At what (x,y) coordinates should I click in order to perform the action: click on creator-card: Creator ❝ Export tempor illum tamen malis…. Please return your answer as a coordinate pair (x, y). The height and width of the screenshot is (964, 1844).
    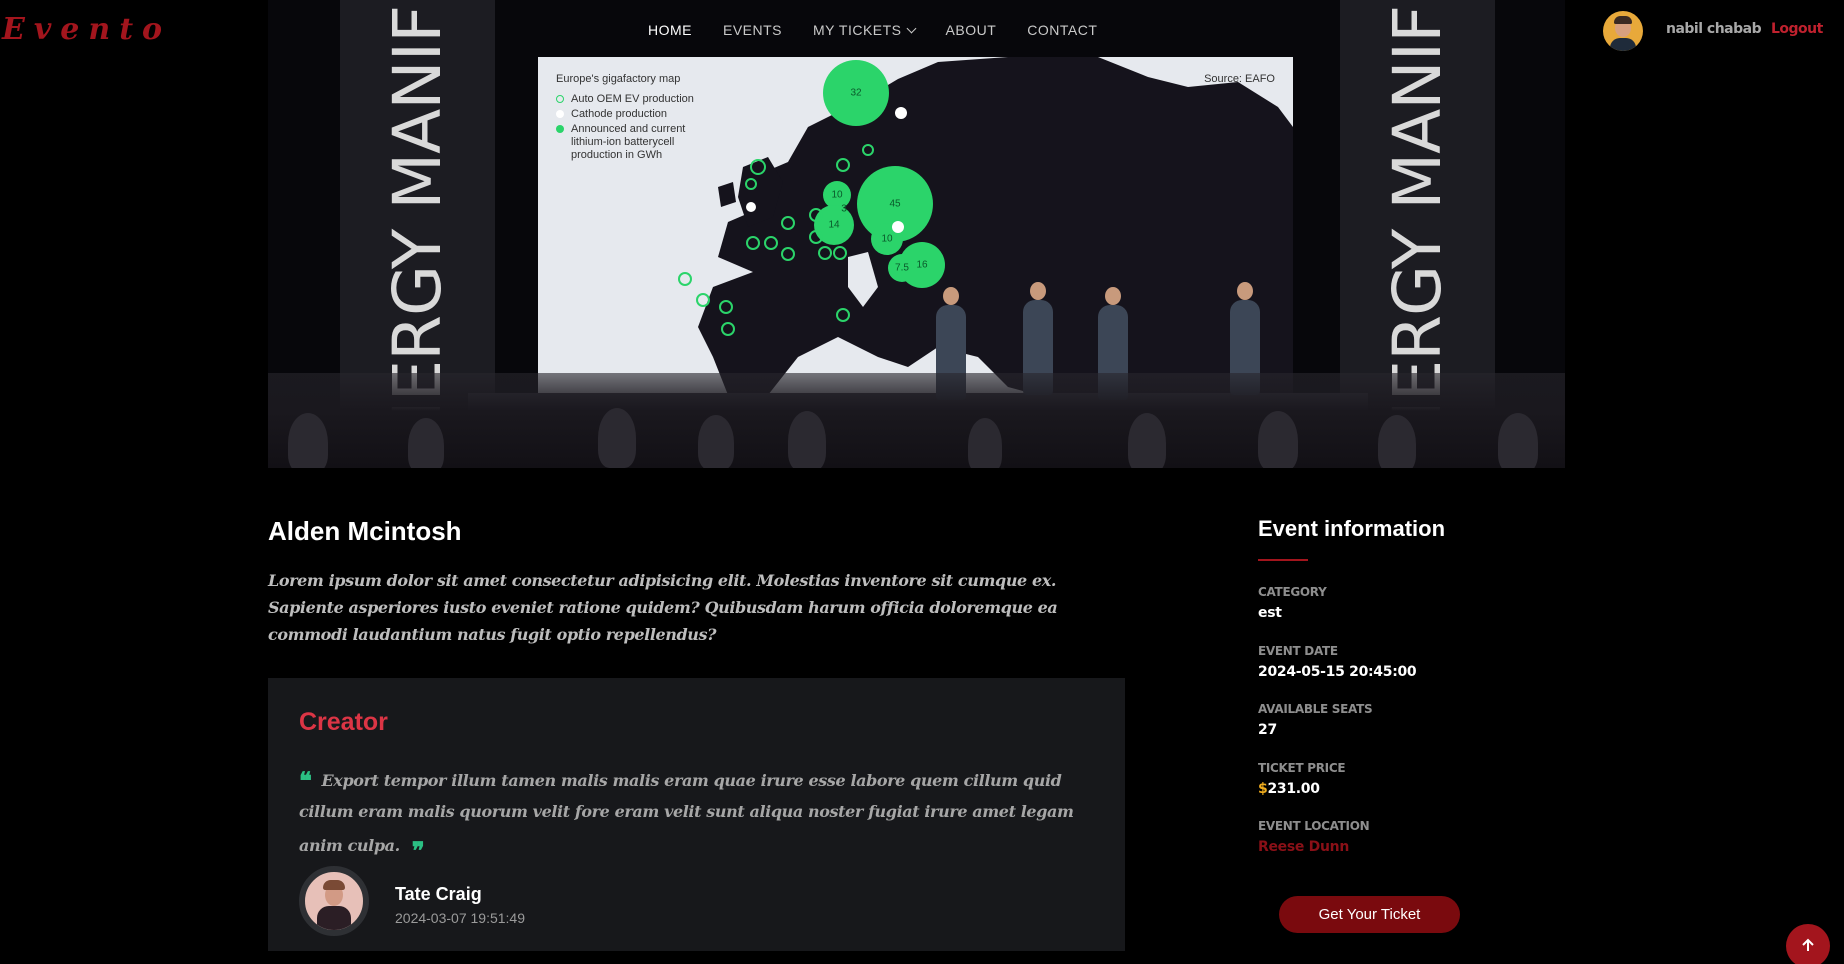
    Looking at the image, I should click on (696, 814).